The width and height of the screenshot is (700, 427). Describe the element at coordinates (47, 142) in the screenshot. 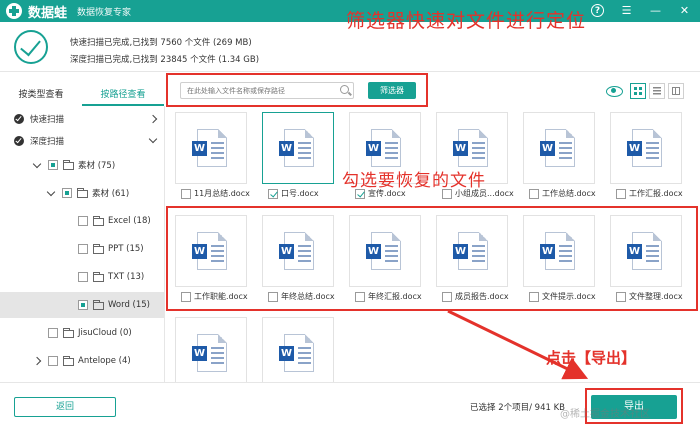

I see `tree-item-label: 深度扫描` at that location.